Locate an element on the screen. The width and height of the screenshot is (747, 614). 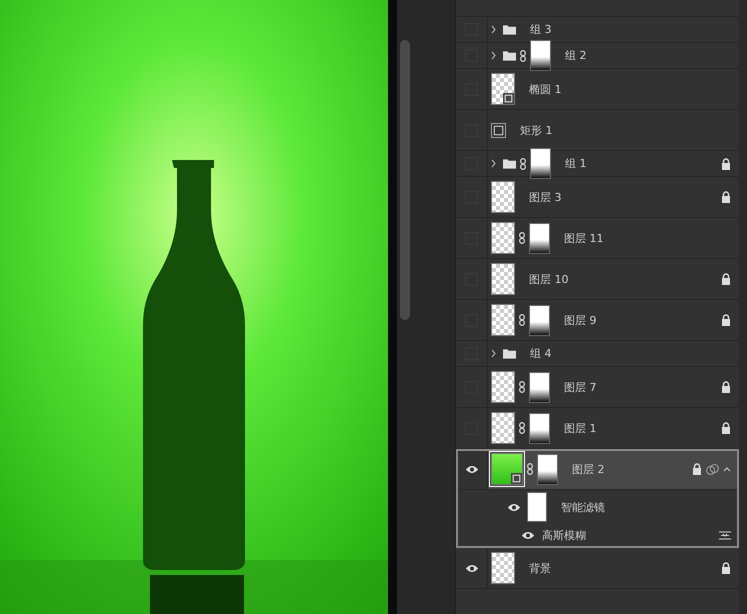
layer-name: 图层 2 is located at coordinates (588, 469).